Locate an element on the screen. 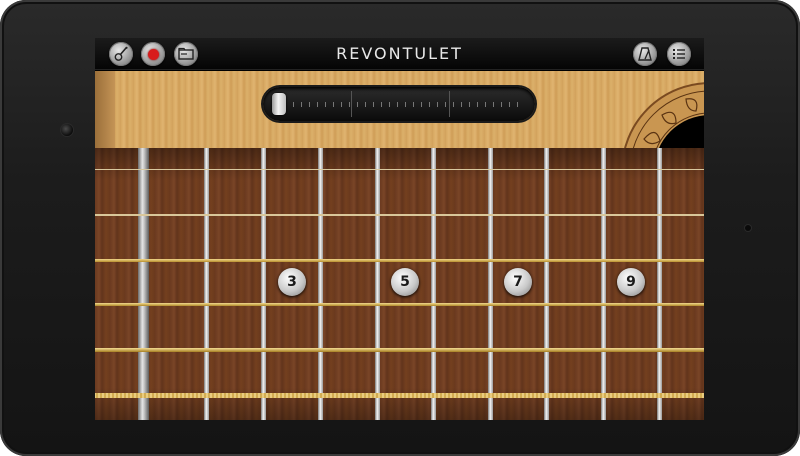 The width and height of the screenshot is (800, 456). slider-ticks is located at coordinates (399, 104).